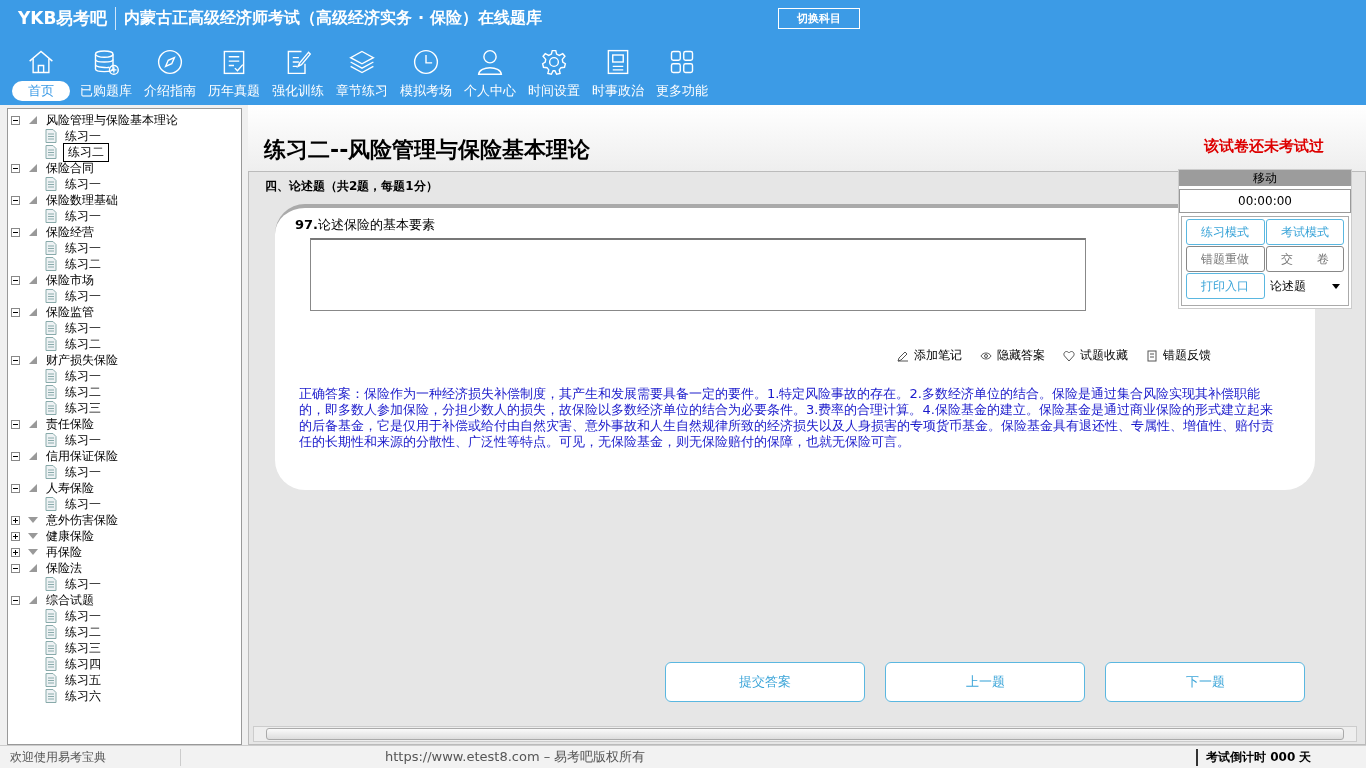  I want to click on tree-folder: 信用保证保险, so click(82, 456).